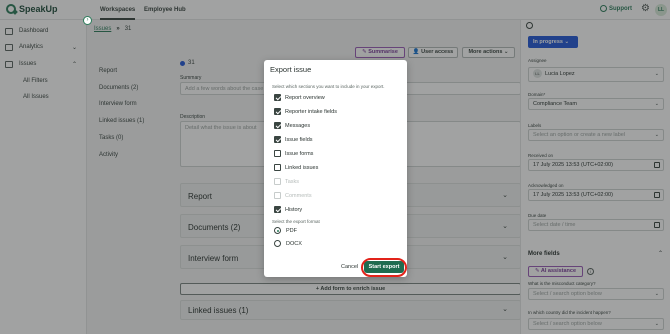 The width and height of the screenshot is (670, 334). What do you see at coordinates (299, 153) in the screenshot?
I see `option-label: Issue forms` at bounding box center [299, 153].